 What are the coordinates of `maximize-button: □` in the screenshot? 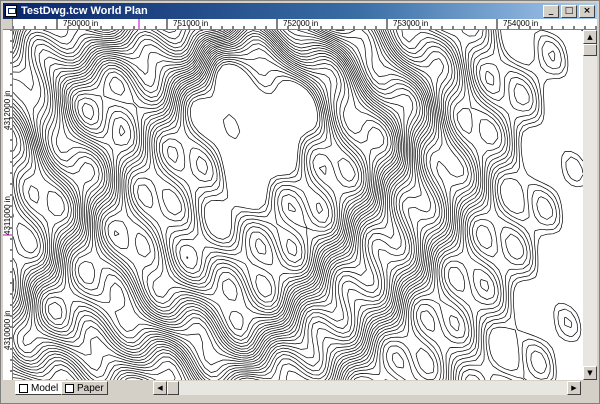 It's located at (569, 11).